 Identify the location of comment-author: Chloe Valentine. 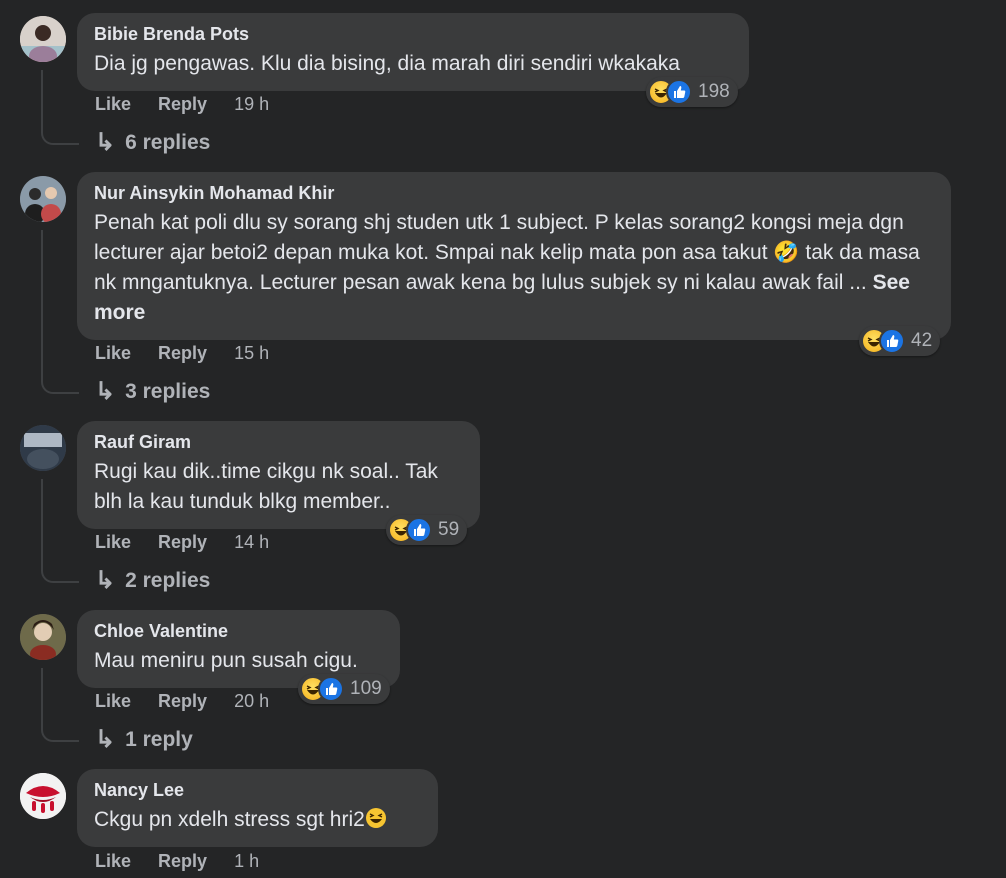
(238, 631).